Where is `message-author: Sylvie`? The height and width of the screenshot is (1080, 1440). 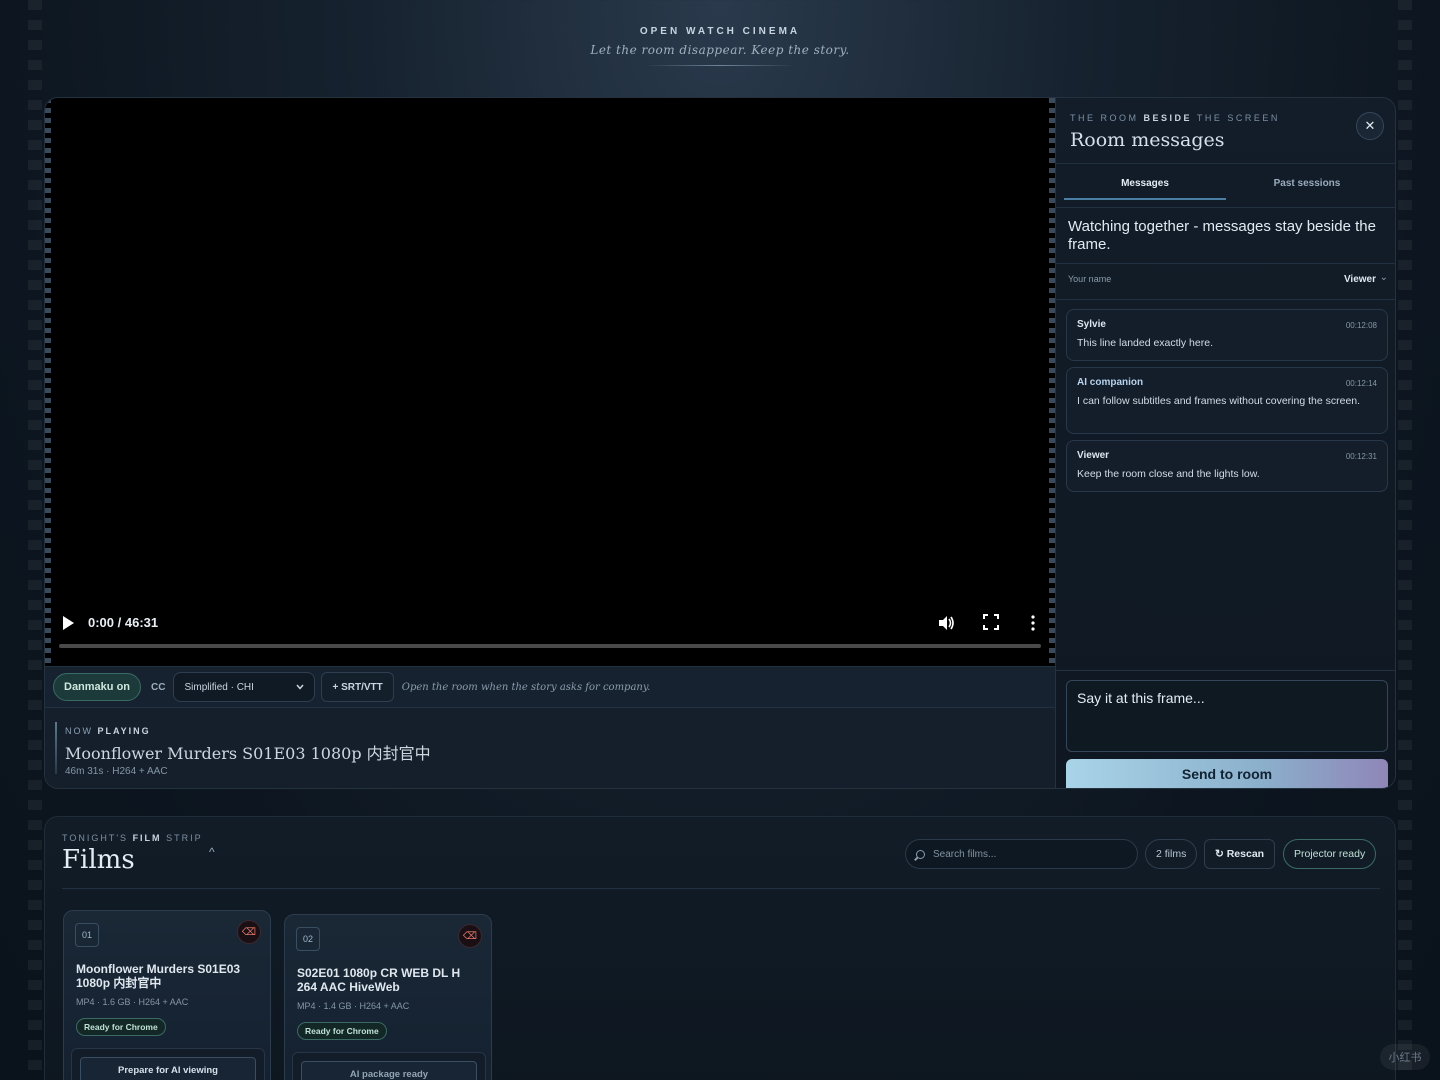 message-author: Sylvie is located at coordinates (1091, 324).